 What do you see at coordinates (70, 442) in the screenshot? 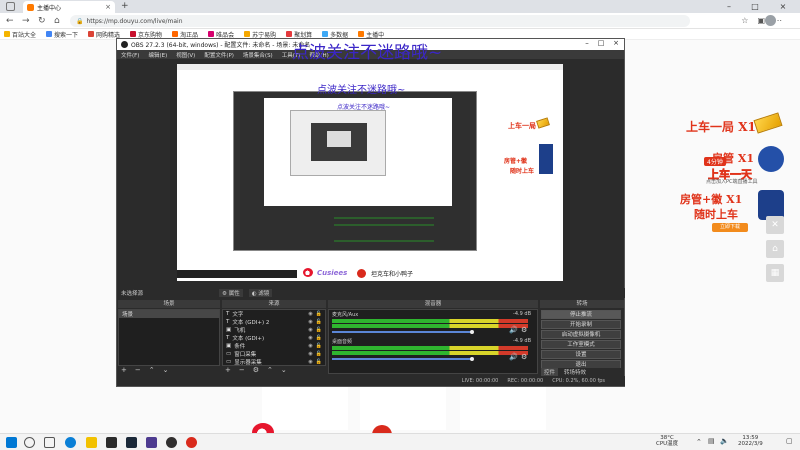
I see `edge-icon` at bounding box center [70, 442].